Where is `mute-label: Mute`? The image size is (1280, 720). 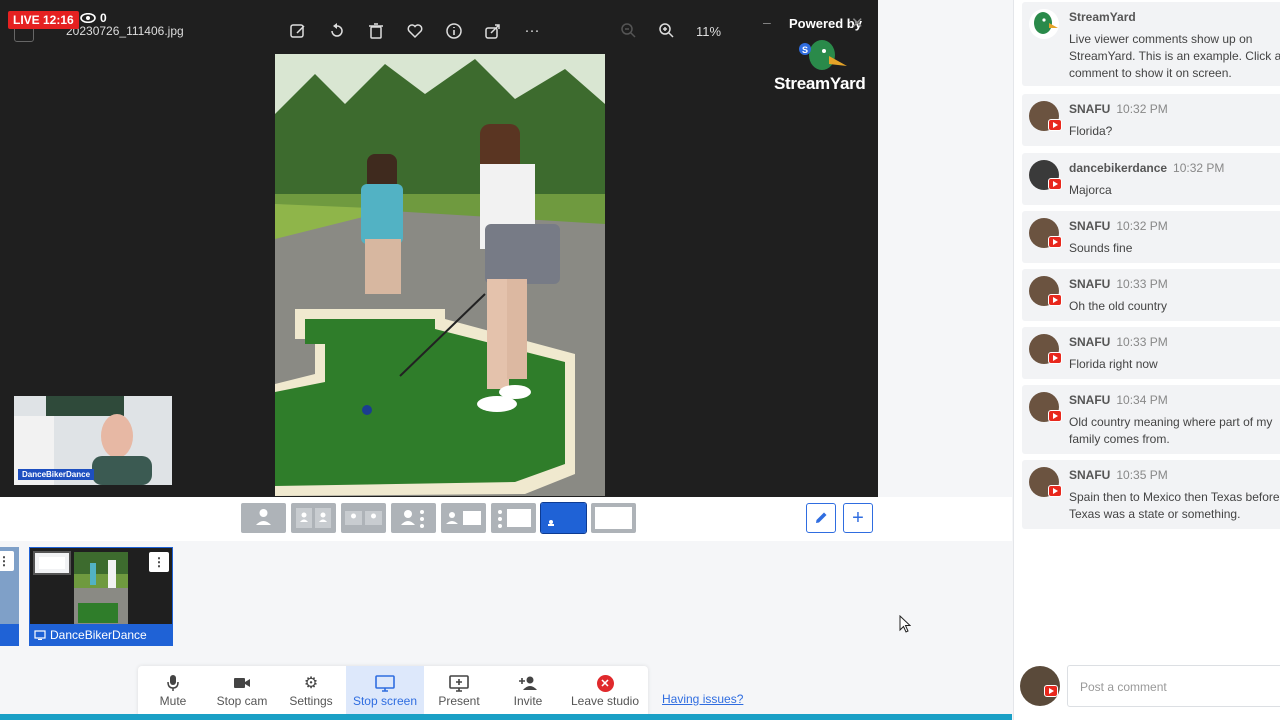
mute-label: Mute is located at coordinates (173, 701).